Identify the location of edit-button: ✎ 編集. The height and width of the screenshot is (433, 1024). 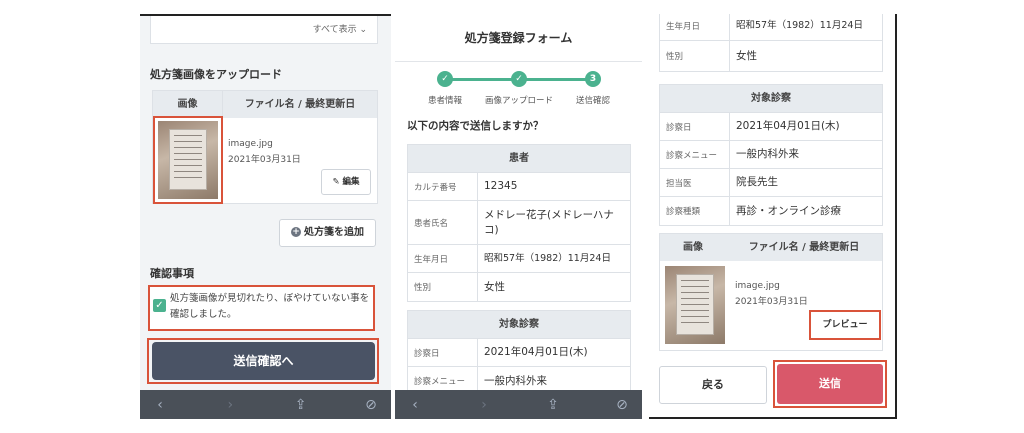
(346, 182).